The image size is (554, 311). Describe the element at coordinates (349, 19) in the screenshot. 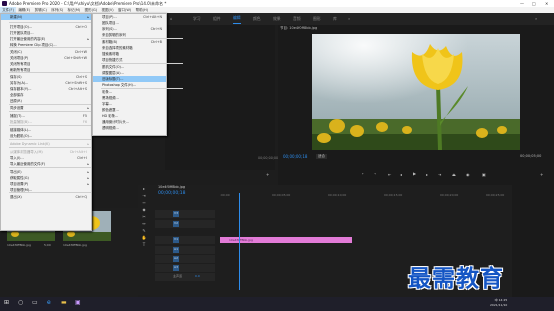

I see `more-workspaces-icon: »` at that location.